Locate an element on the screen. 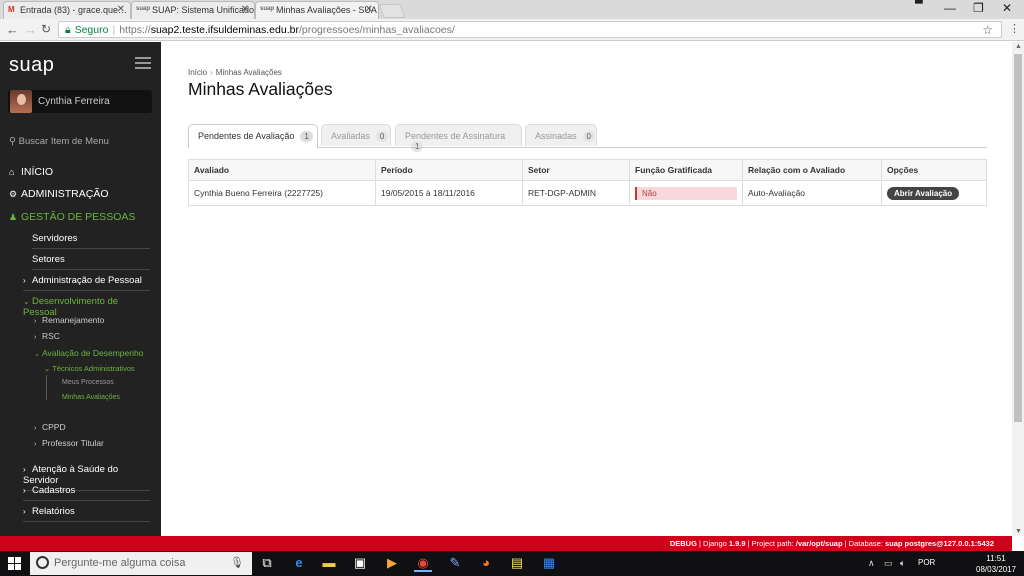 This screenshot has height=576, width=1024. menu-setores: Setores is located at coordinates (91, 262).